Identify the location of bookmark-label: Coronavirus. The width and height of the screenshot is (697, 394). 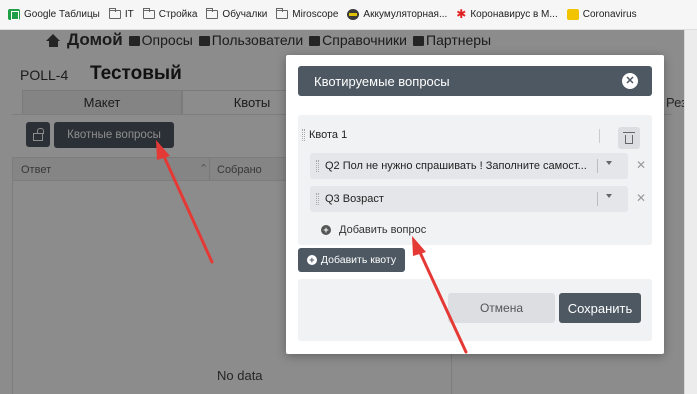
(609, 14).